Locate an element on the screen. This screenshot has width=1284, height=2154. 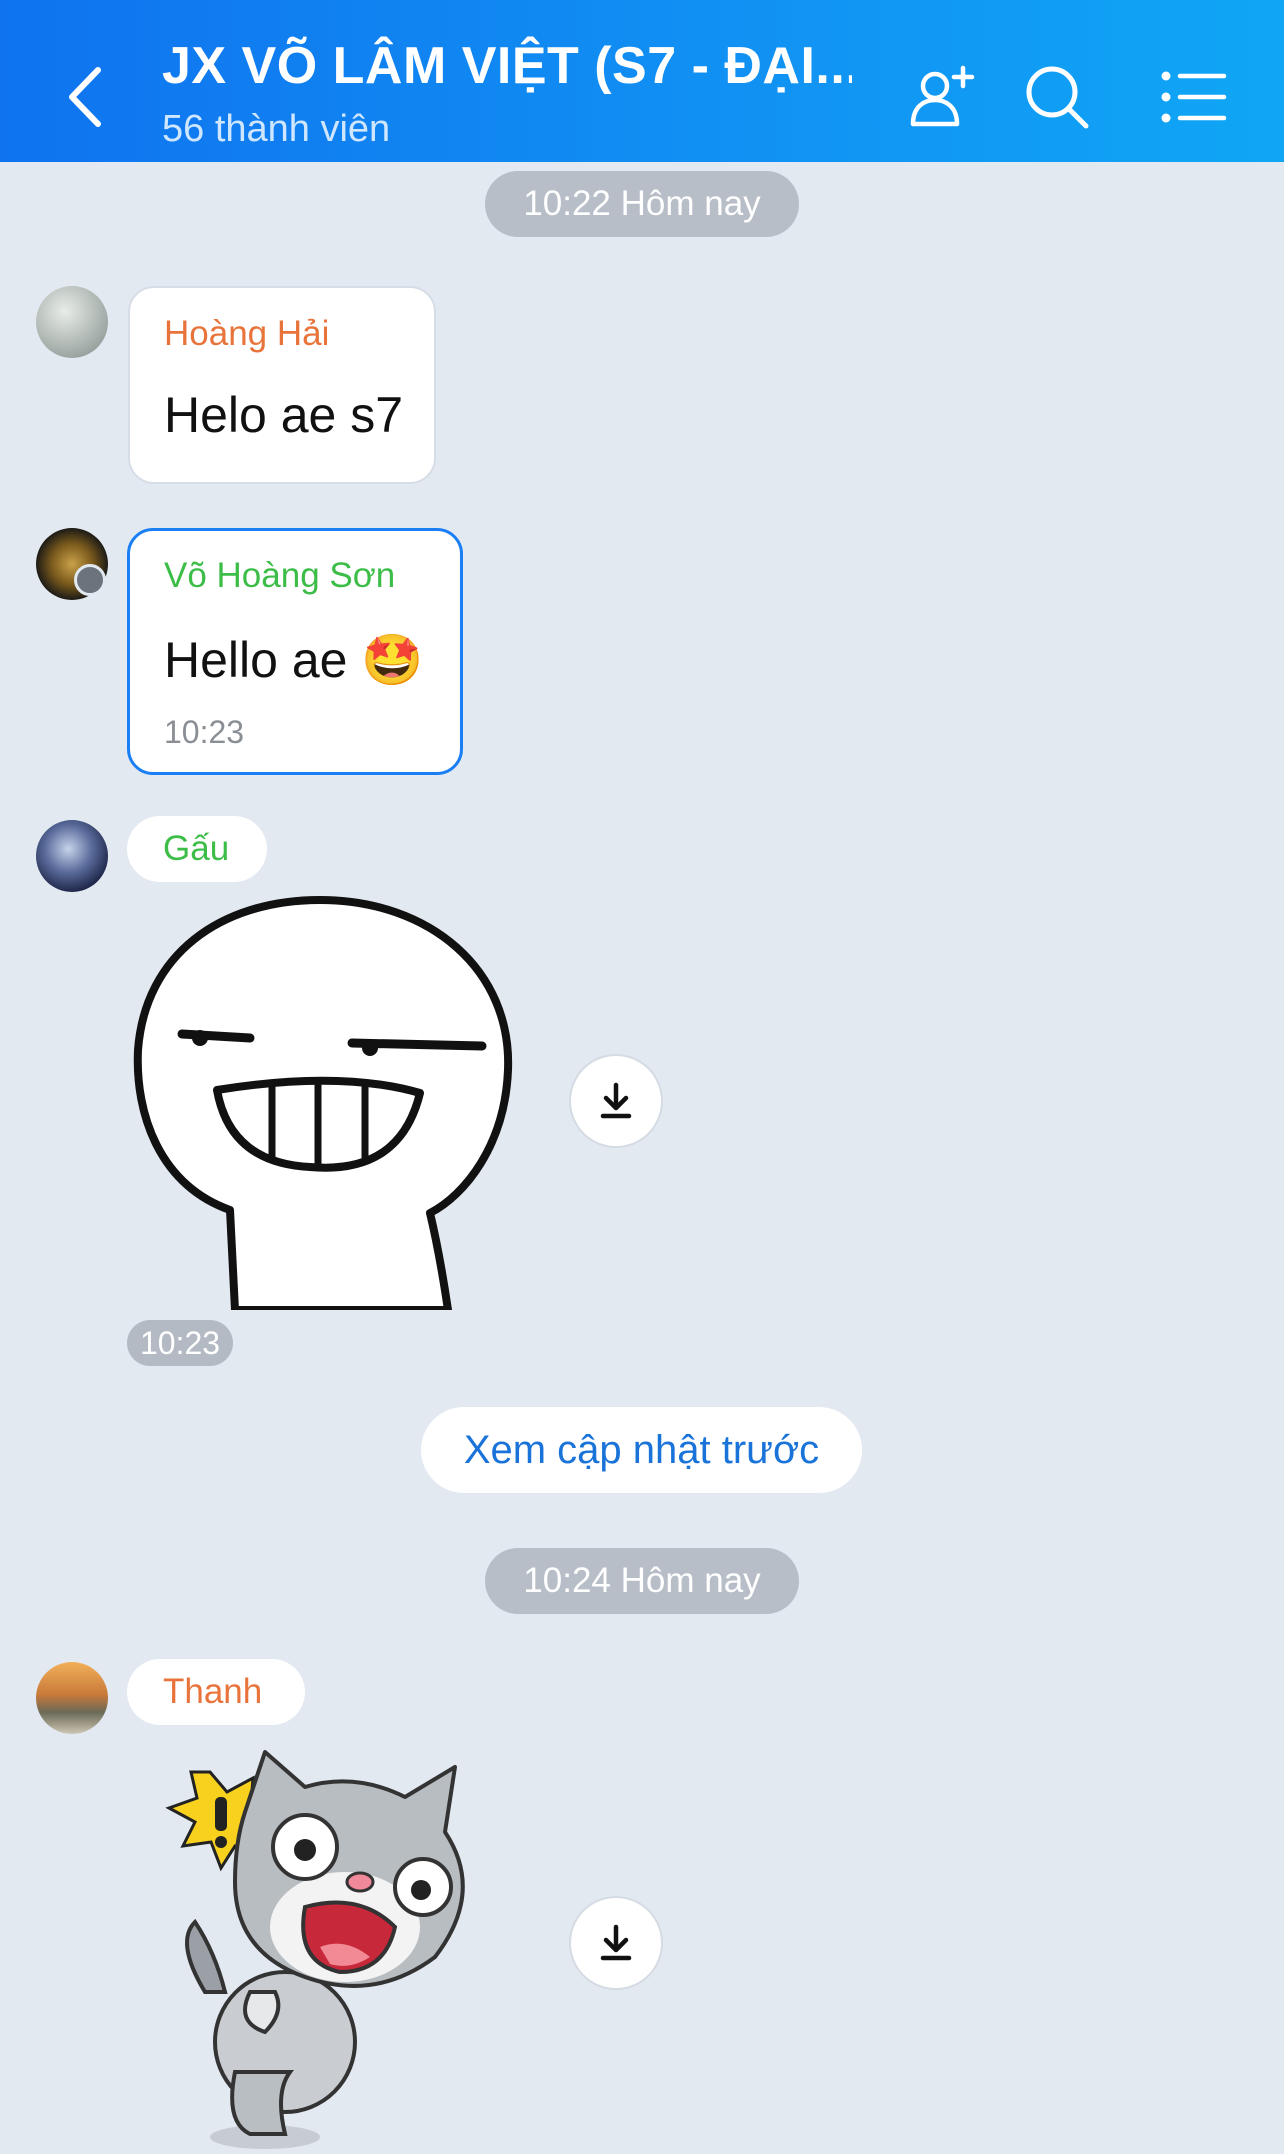
message-bubble: Võ Hoàng Sơn Hello ae 🤩 10:23 is located at coordinates (295, 651).